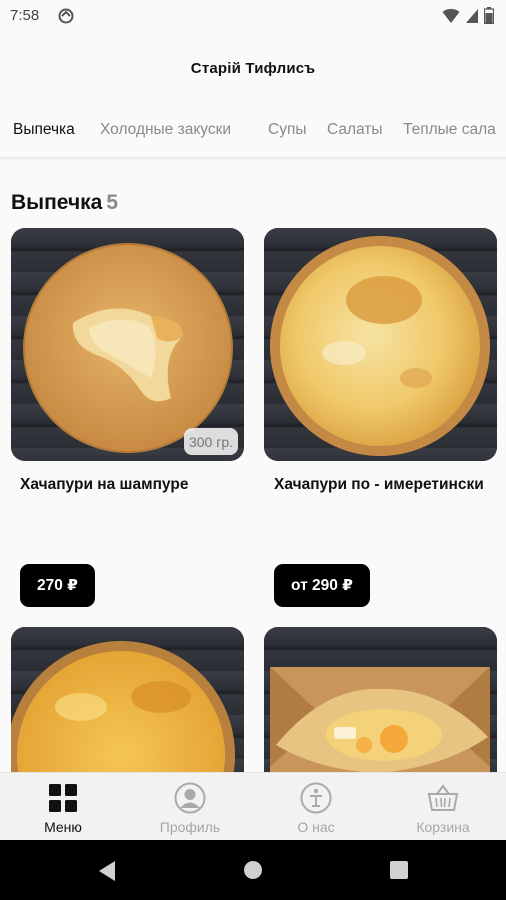 The width and height of the screenshot is (506, 900). What do you see at coordinates (190, 798) in the screenshot?
I see `profile-icon` at bounding box center [190, 798].